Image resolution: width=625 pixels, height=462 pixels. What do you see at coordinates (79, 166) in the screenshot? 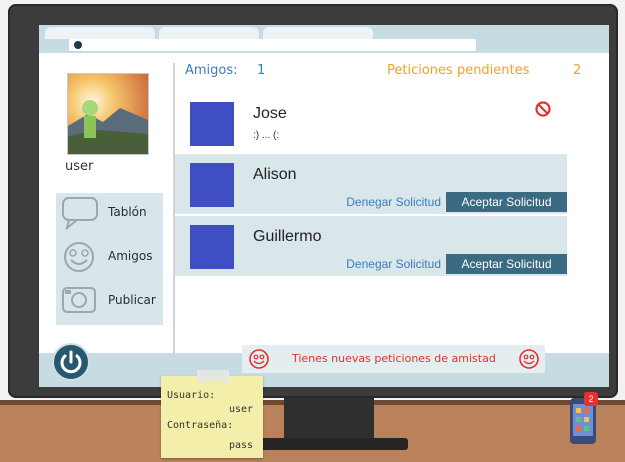
I see `profile-username: user` at bounding box center [79, 166].